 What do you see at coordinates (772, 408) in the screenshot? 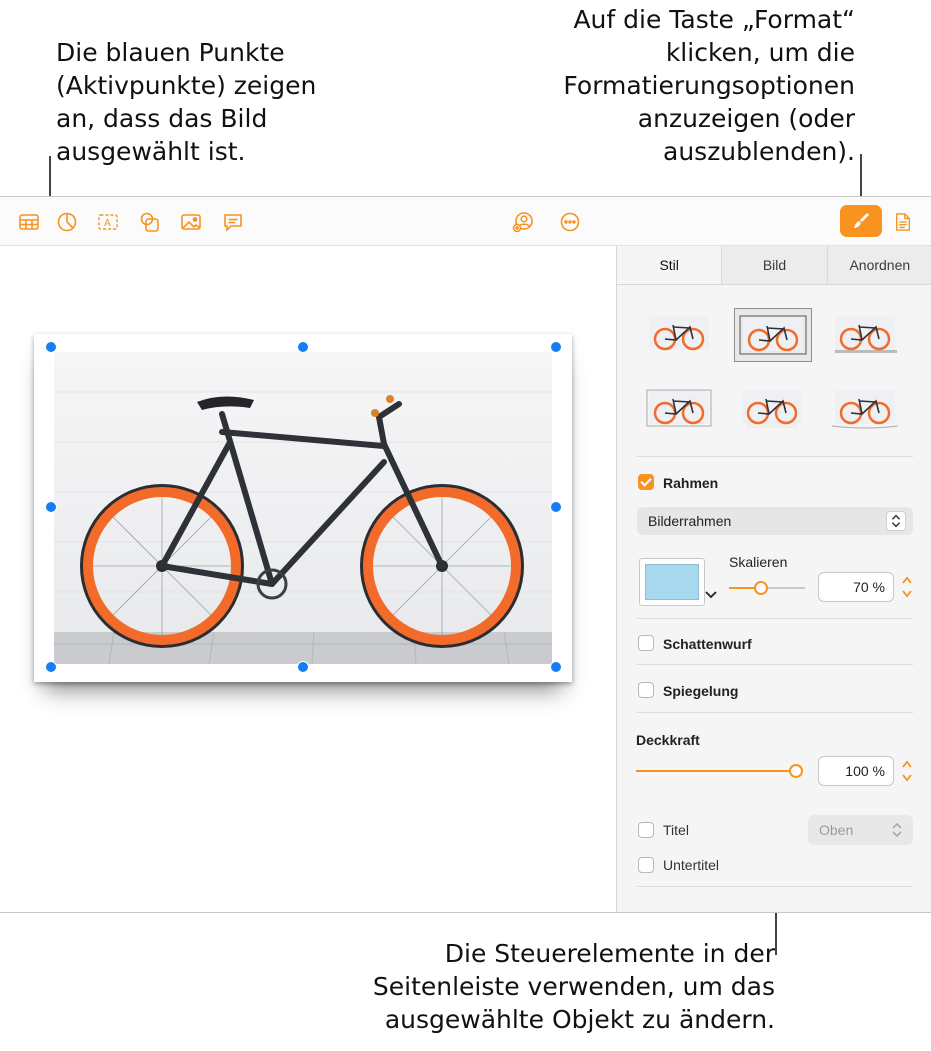
I see `style-preset-reflect` at bounding box center [772, 408].